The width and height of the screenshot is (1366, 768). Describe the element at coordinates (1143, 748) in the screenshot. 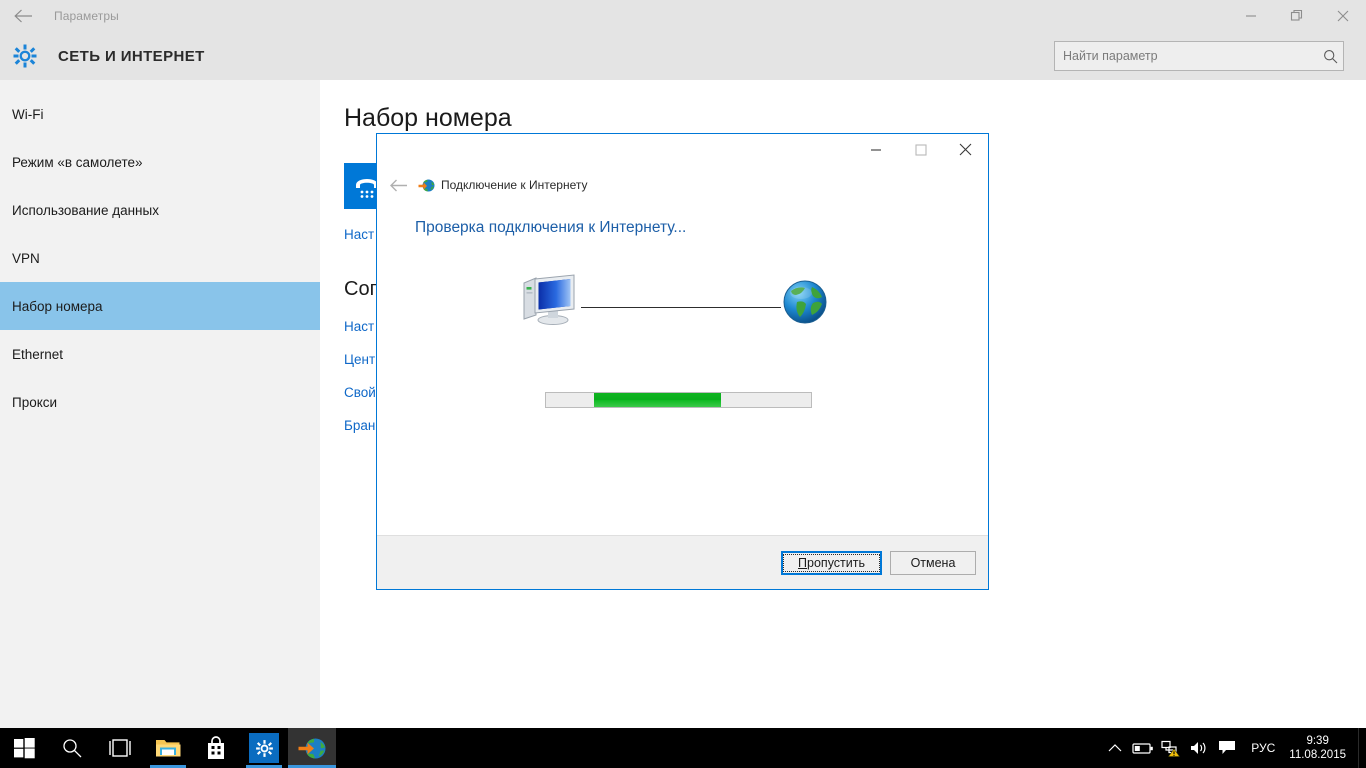

I see `battery-icon` at that location.